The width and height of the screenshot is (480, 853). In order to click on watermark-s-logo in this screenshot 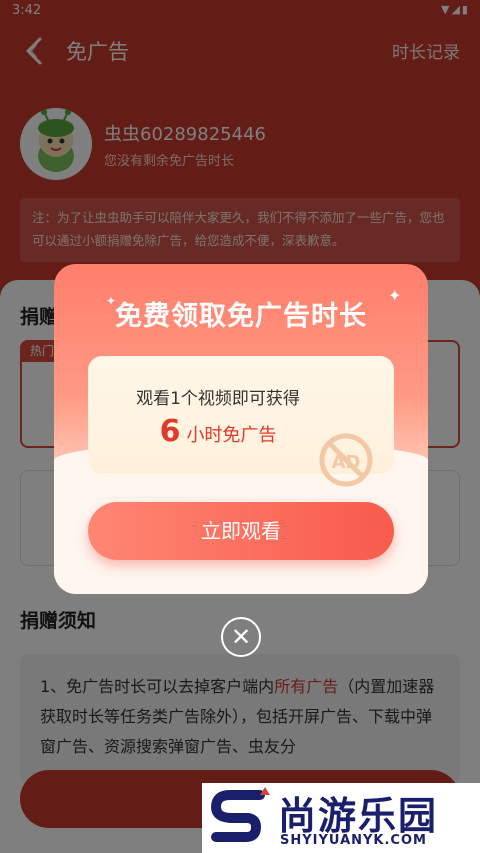, I will do `click(240, 814)`.